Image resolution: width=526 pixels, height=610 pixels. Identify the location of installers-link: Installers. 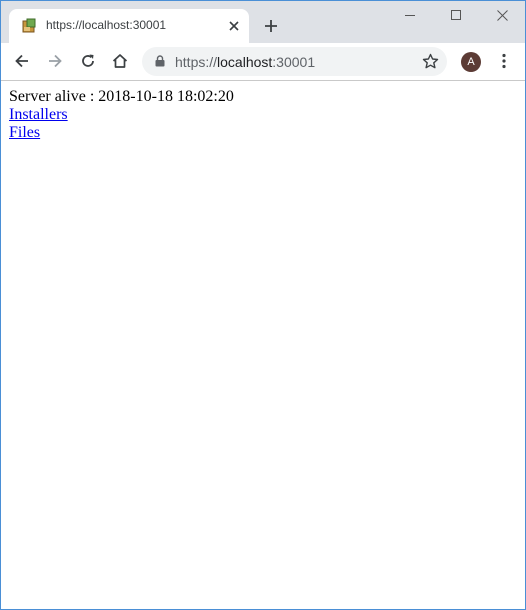
(38, 115).